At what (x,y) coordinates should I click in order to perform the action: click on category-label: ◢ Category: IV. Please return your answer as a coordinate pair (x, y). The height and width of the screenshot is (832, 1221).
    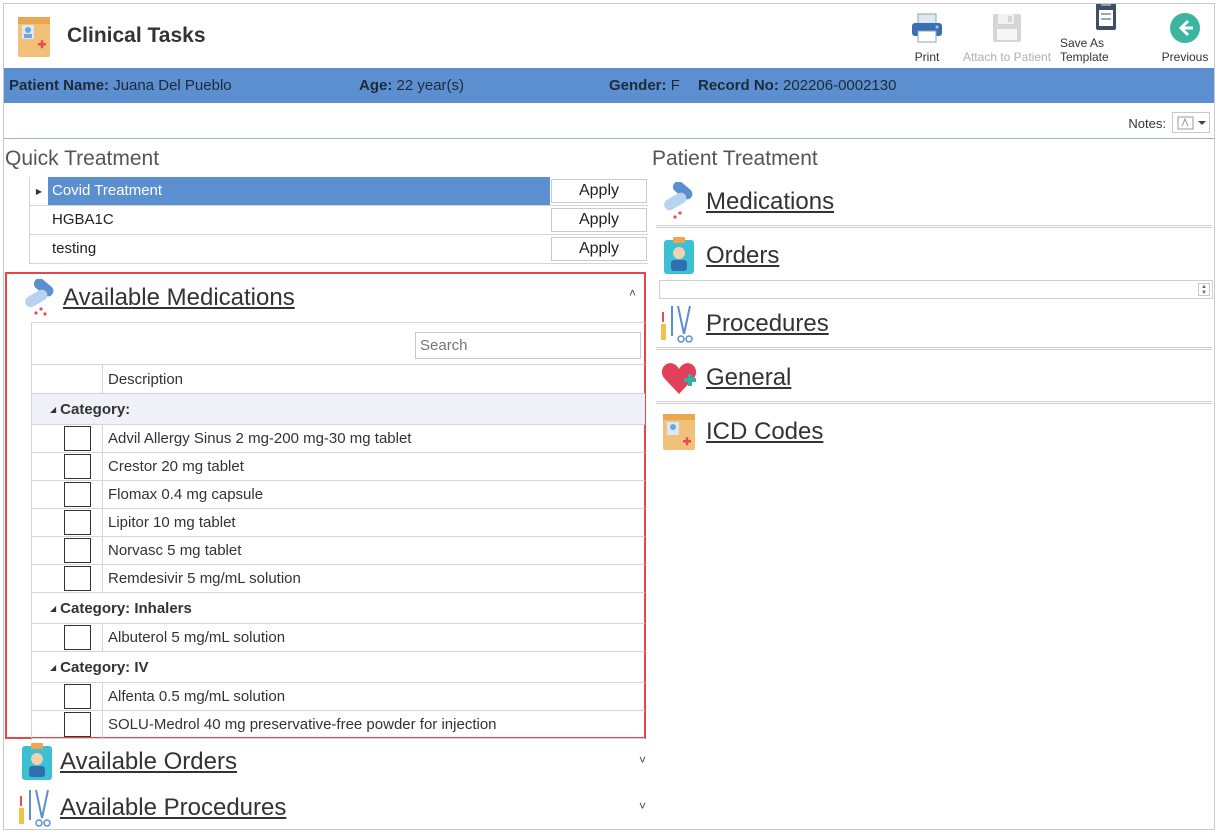
    Looking at the image, I should click on (99, 667).